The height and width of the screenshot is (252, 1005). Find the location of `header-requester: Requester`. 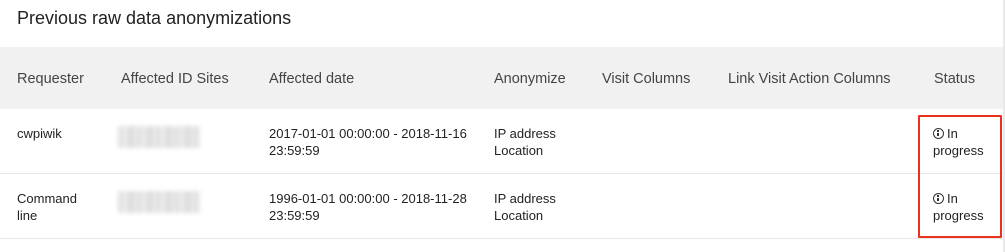

header-requester: Requester is located at coordinates (50, 79).